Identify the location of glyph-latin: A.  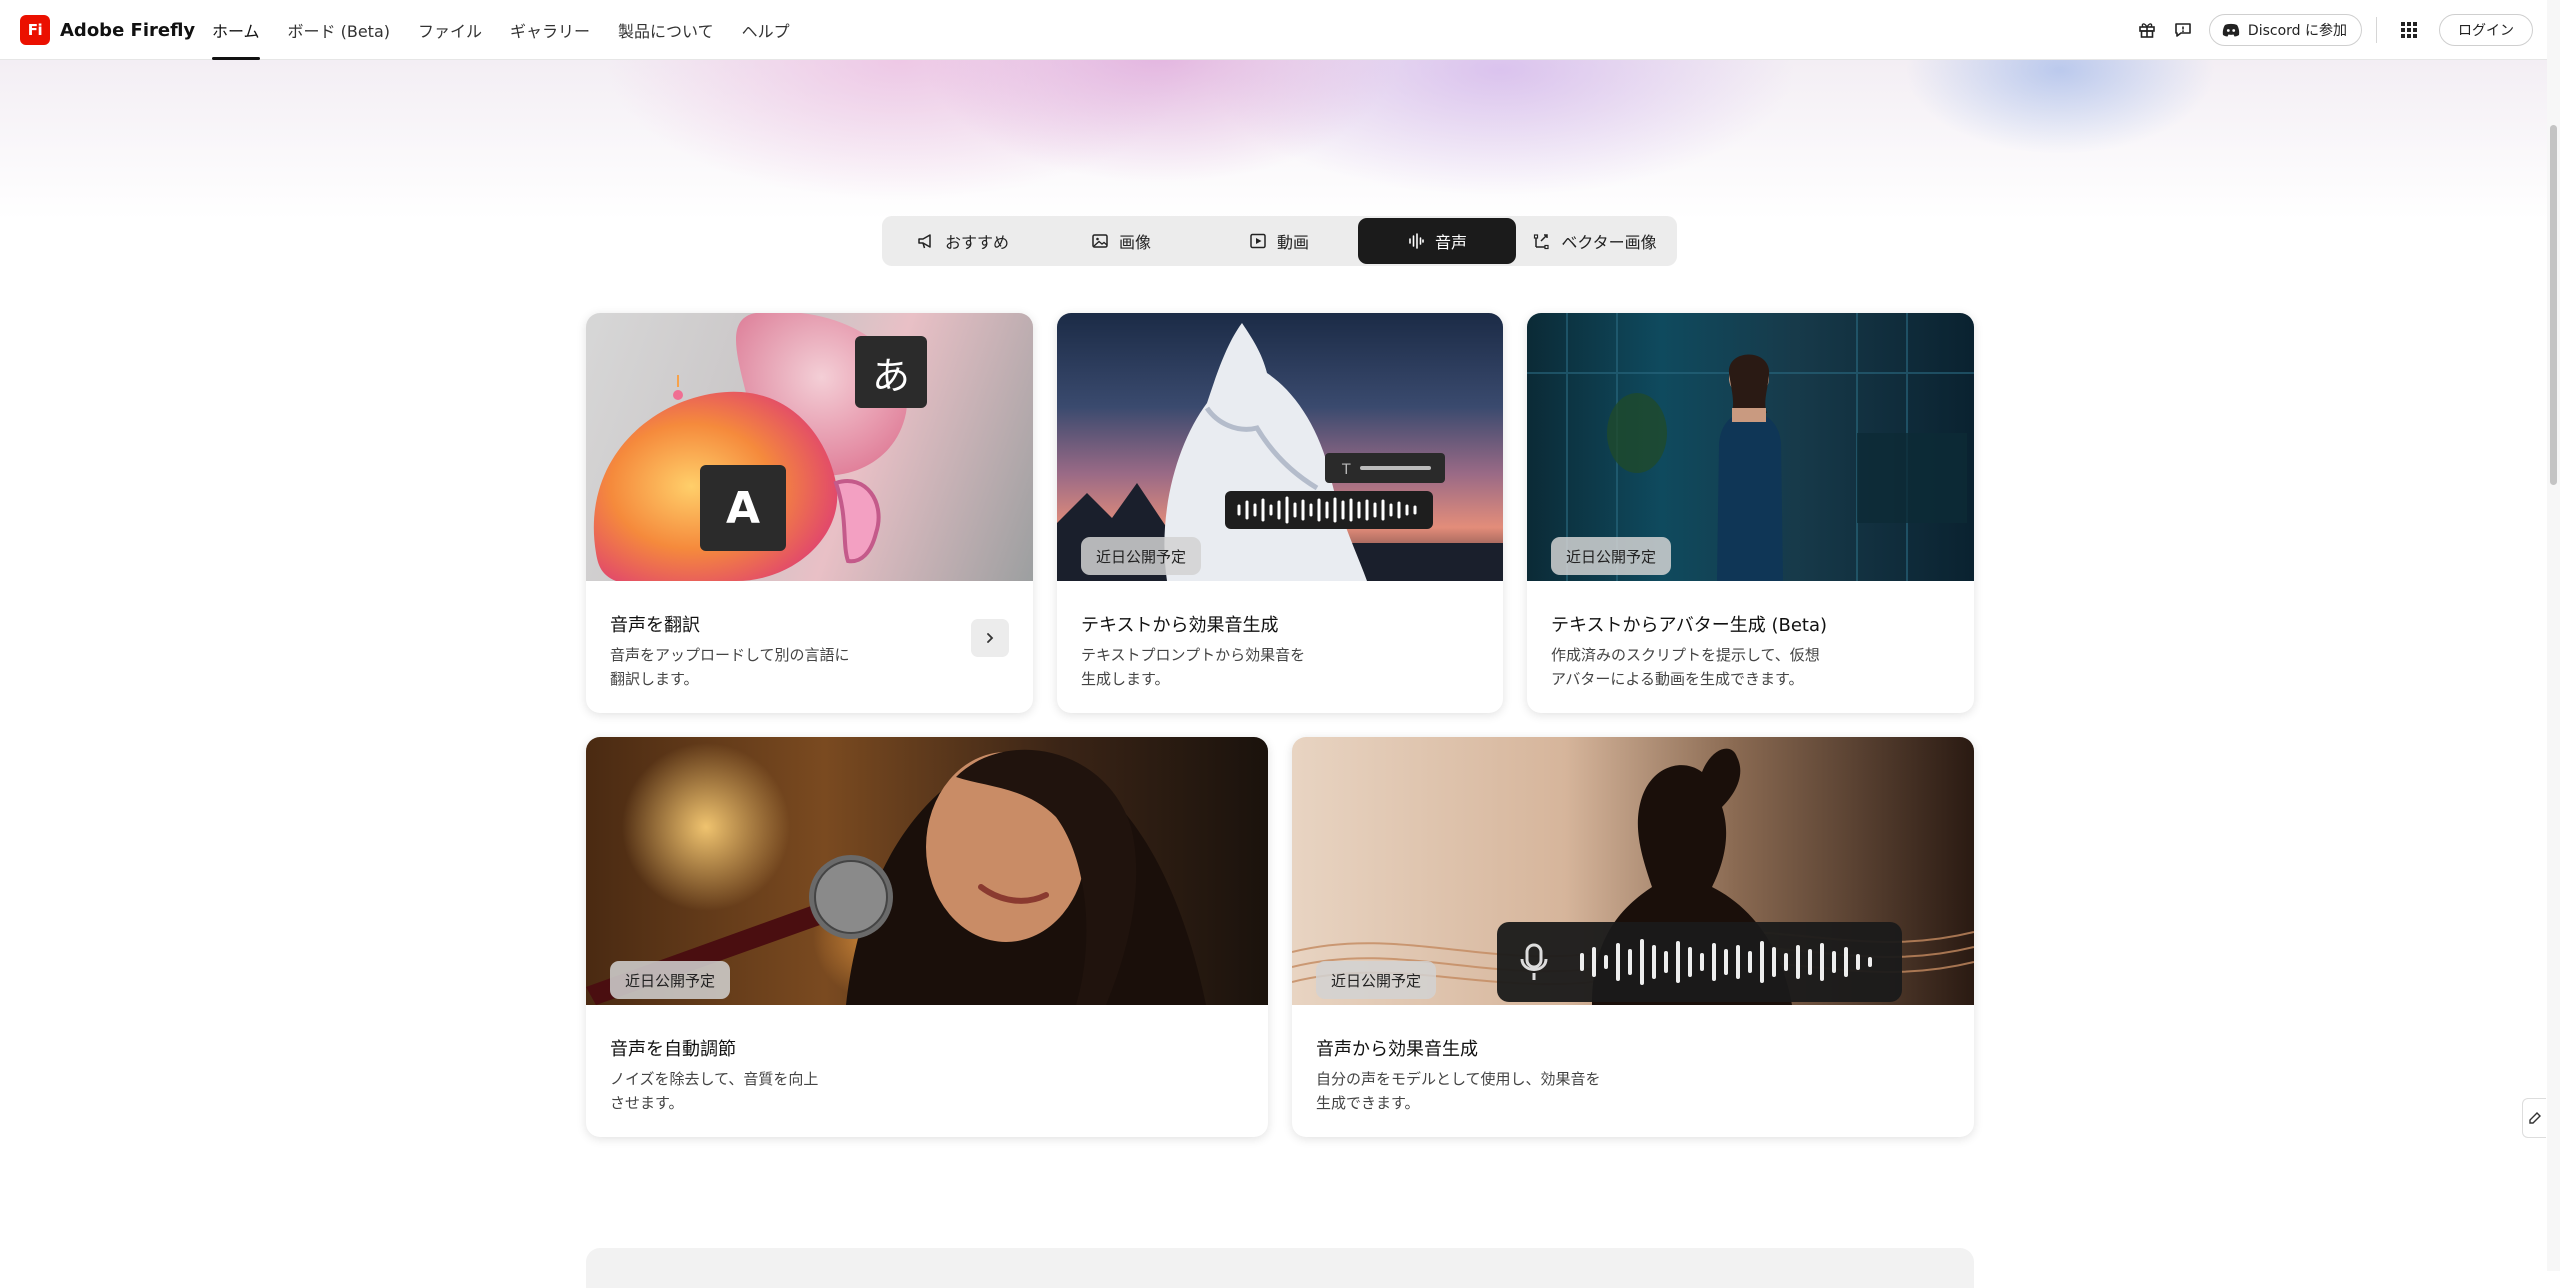
(743, 508).